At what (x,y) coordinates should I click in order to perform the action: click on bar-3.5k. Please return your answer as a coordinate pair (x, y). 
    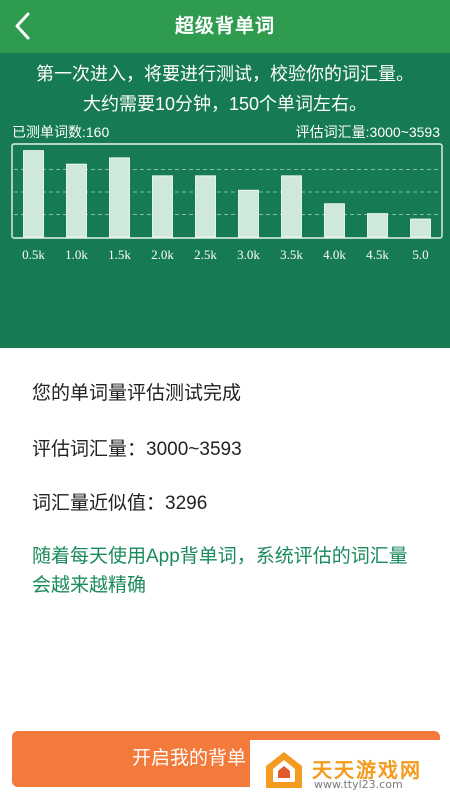
    Looking at the image, I should click on (291, 206).